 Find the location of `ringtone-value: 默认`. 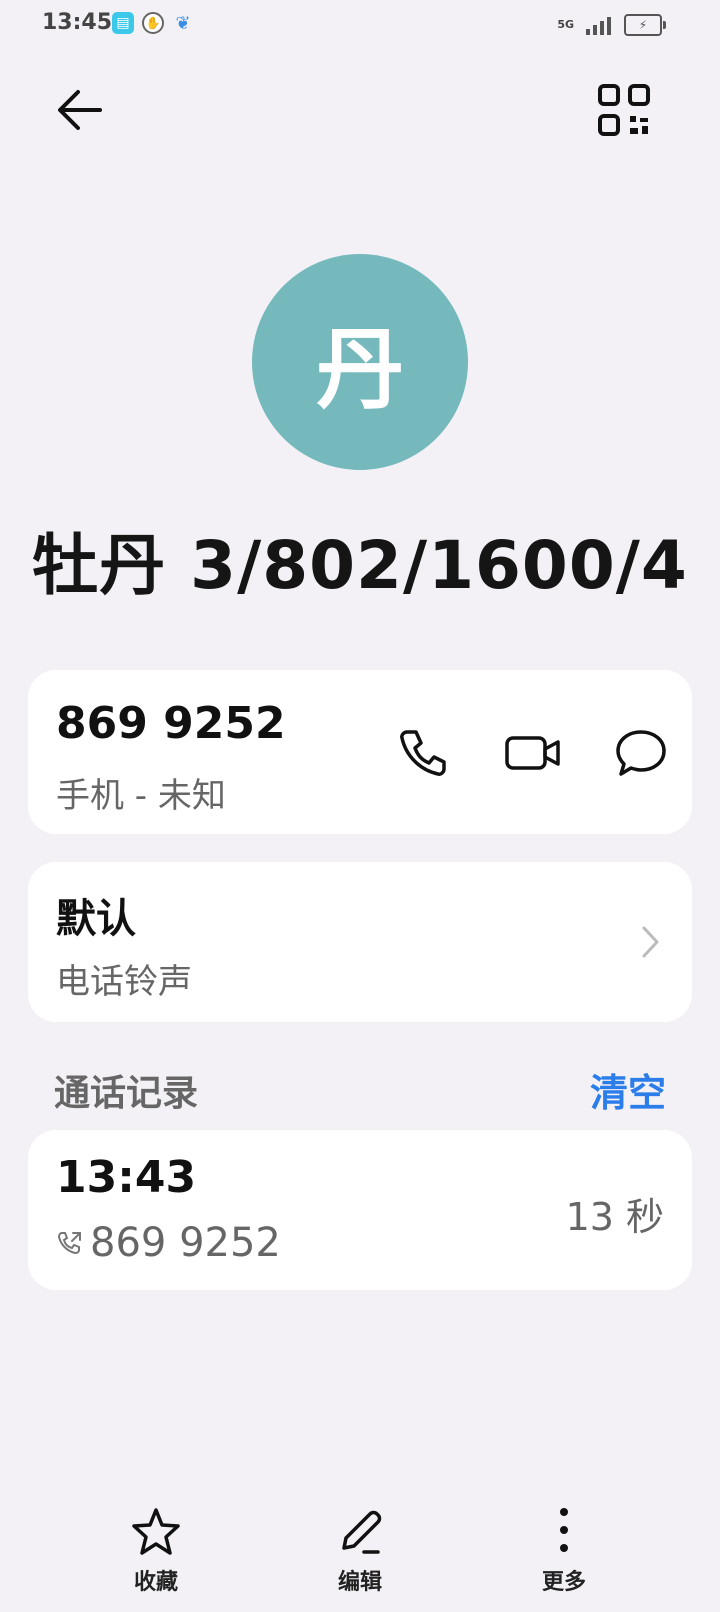

ringtone-value: 默认 is located at coordinates (96, 919).